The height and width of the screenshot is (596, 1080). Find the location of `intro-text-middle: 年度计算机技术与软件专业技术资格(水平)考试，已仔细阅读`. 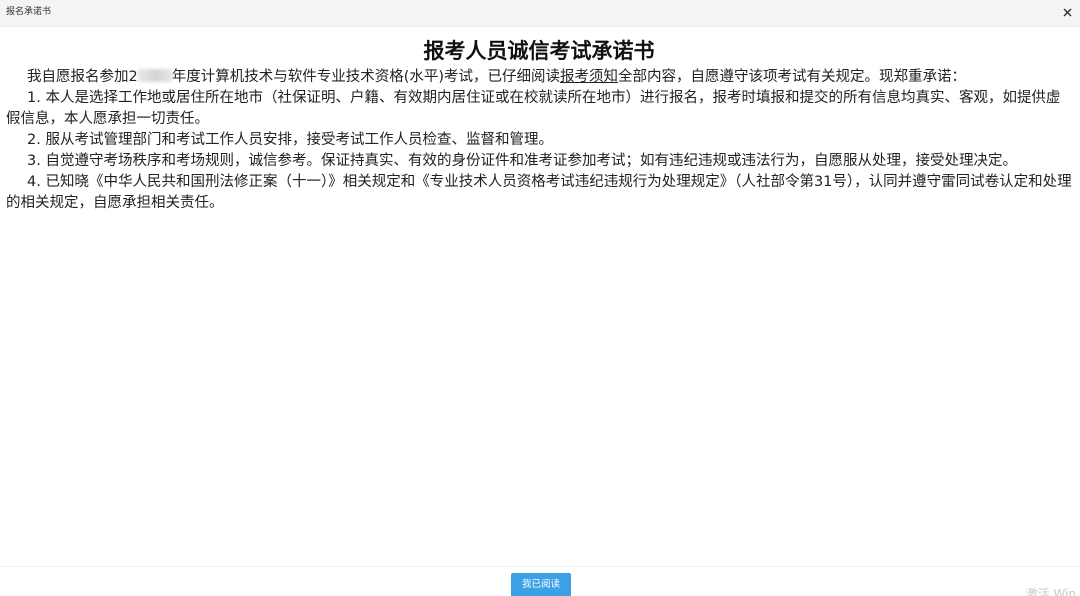

intro-text-middle: 年度计算机技术与软件专业技术资格(水平)考试，已仔细阅读 is located at coordinates (366, 77).